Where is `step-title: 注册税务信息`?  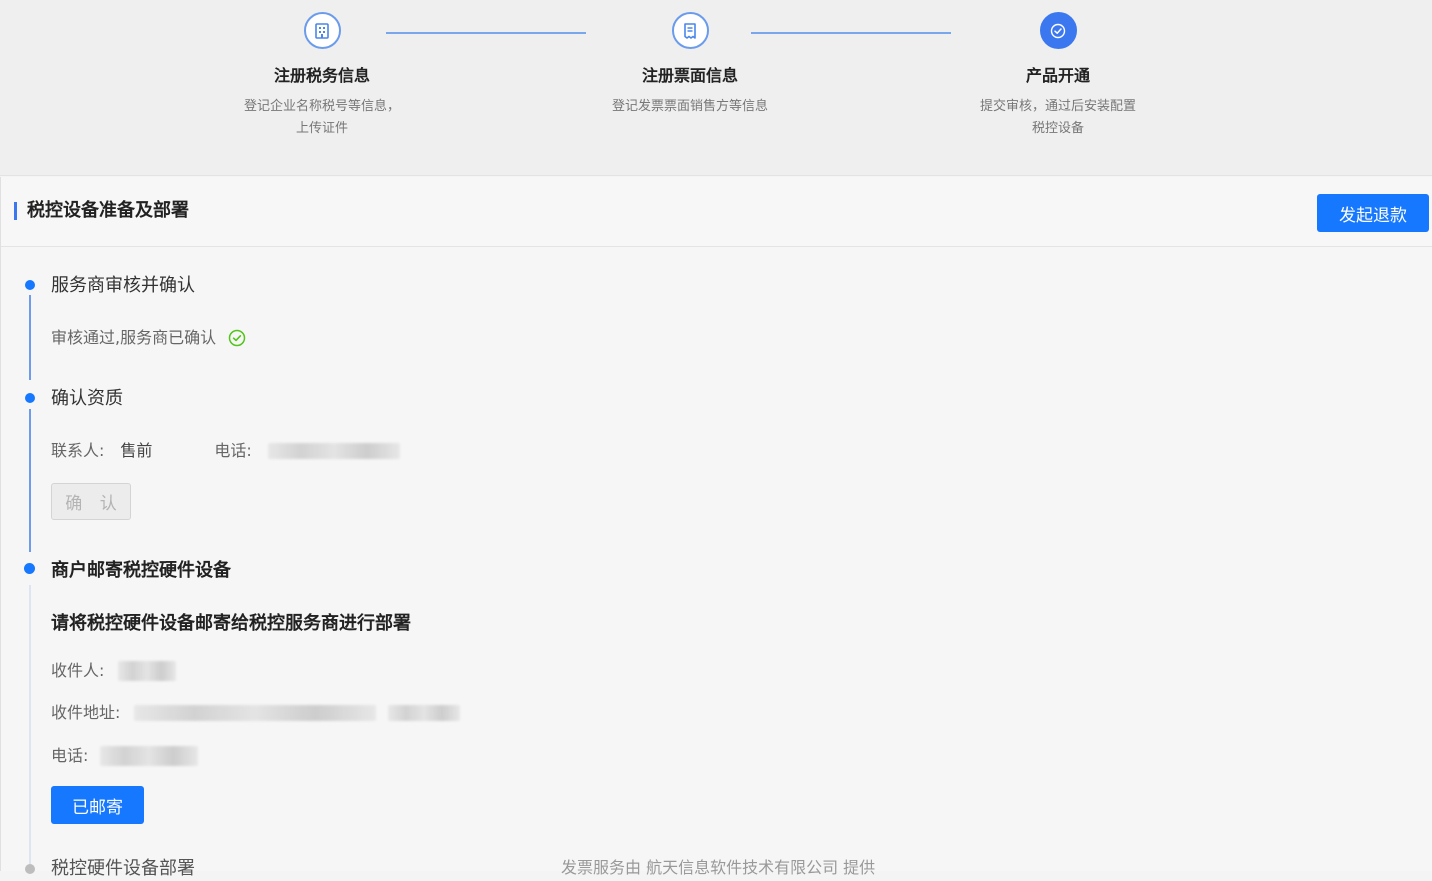 step-title: 注册税务信息 is located at coordinates (321, 75).